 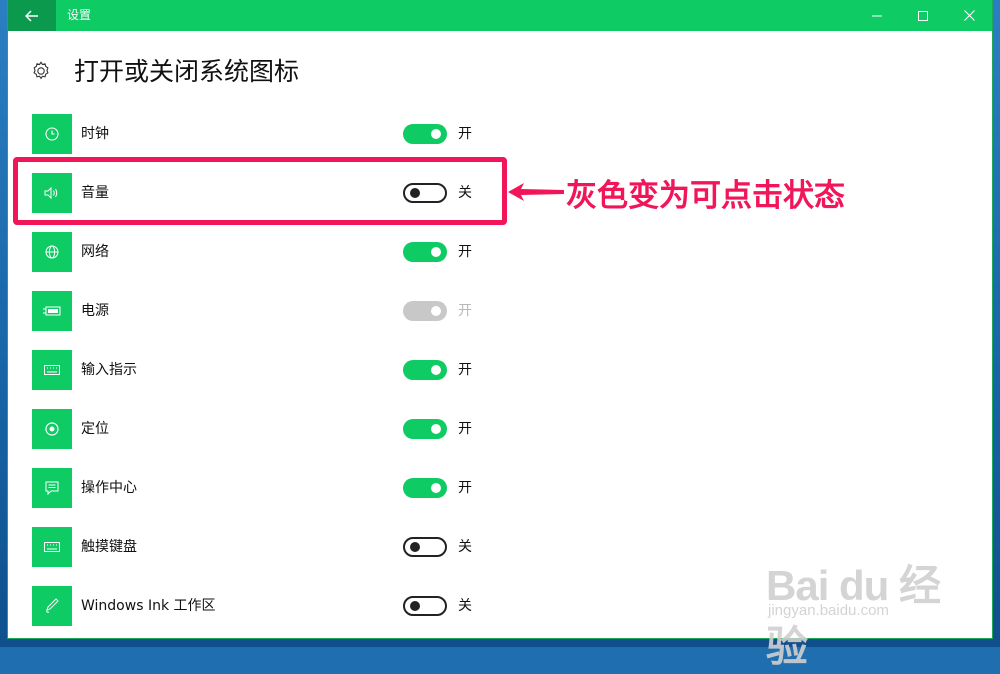 I want to click on maximize-button, so click(x=923, y=15).